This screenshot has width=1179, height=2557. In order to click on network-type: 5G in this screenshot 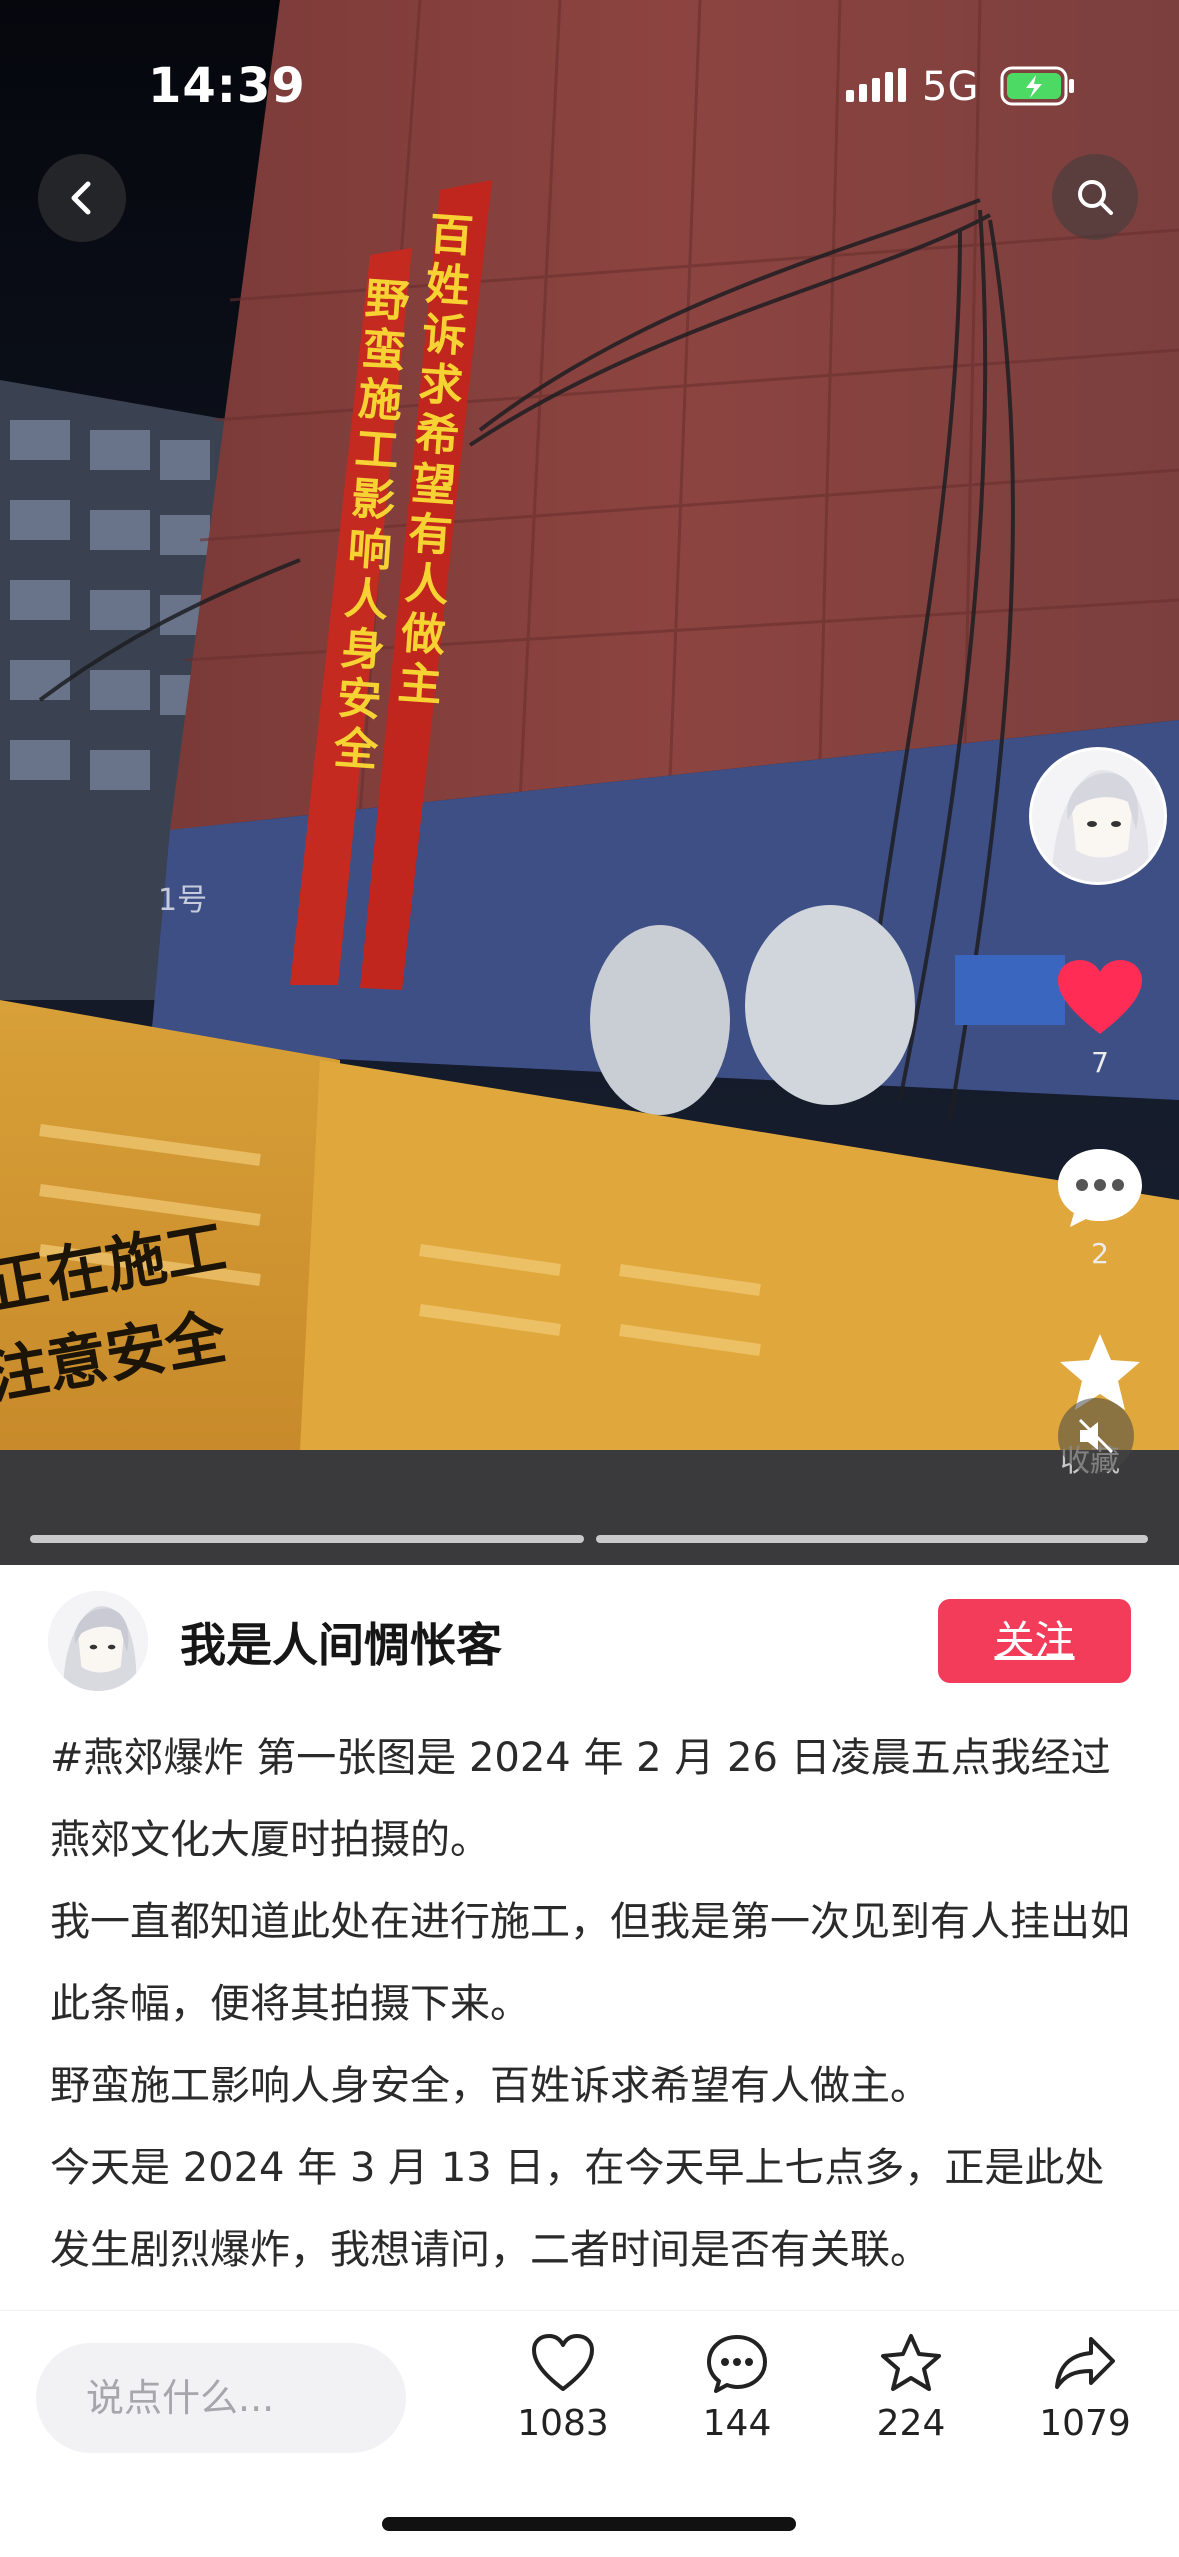, I will do `click(950, 87)`.